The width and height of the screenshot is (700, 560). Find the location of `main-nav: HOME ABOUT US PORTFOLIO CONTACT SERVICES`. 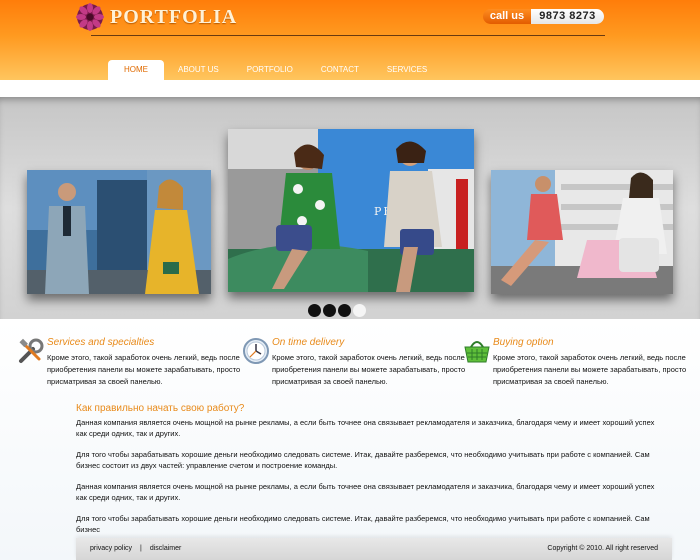

main-nav: HOME ABOUT US PORTFOLIO CONTACT SERVICES is located at coordinates (274, 70).